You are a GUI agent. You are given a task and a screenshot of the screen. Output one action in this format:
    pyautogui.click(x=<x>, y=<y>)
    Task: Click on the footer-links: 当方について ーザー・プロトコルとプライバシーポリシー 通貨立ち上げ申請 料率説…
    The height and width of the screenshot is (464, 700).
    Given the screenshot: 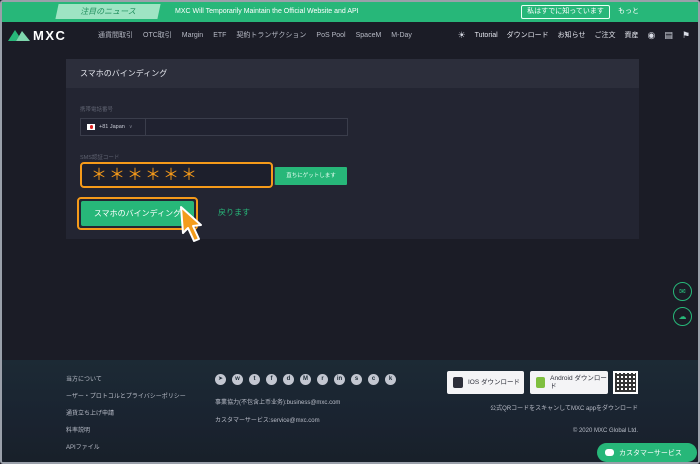 What is the action you would take?
    pyautogui.click(x=126, y=414)
    